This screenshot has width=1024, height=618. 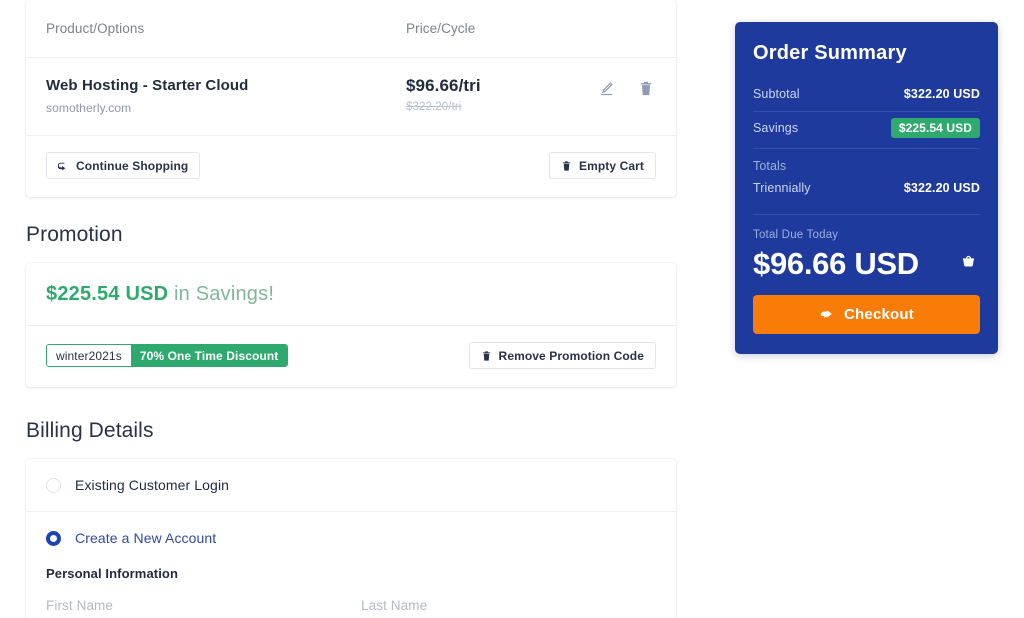 I want to click on billing-option-new-label: Create a New Account, so click(x=146, y=538).